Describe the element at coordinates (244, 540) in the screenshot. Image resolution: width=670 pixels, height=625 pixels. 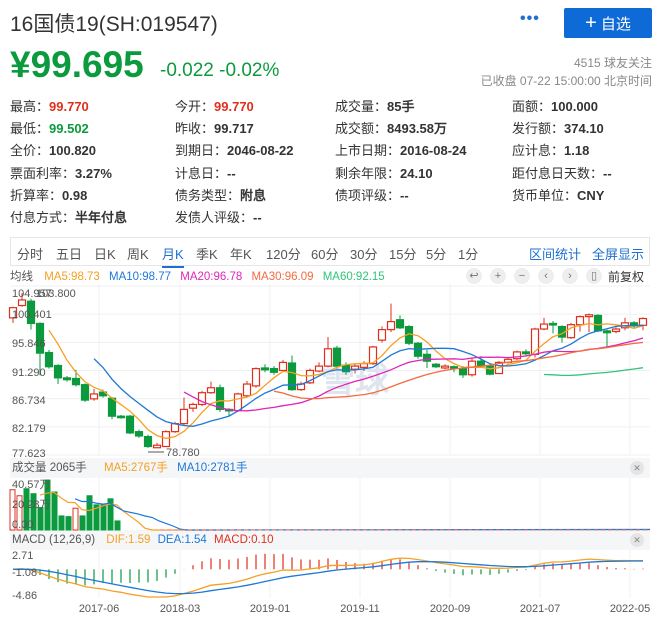
I see `macd-value: MACD:0.10` at that location.